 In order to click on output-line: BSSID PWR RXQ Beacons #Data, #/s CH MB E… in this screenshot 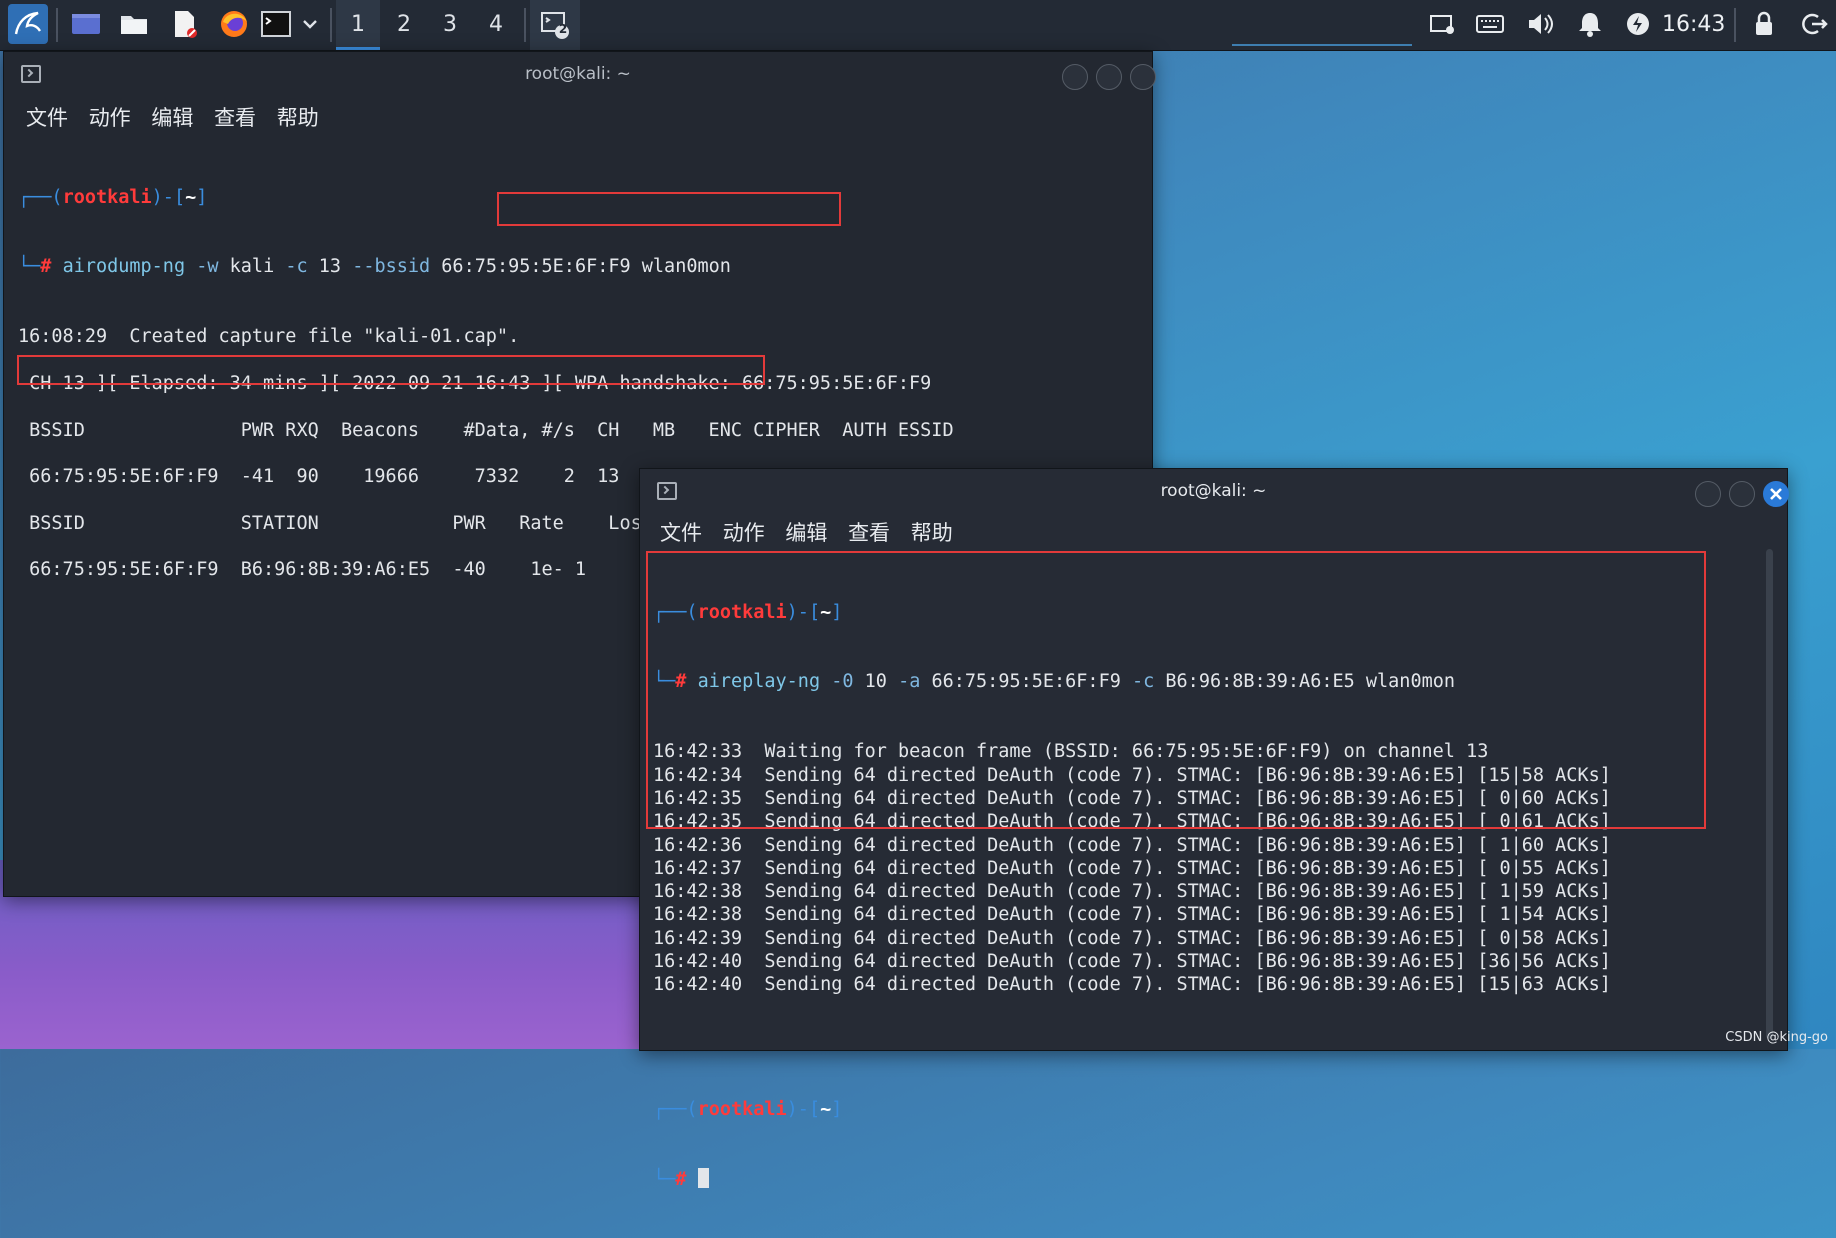, I will do `click(486, 430)`.